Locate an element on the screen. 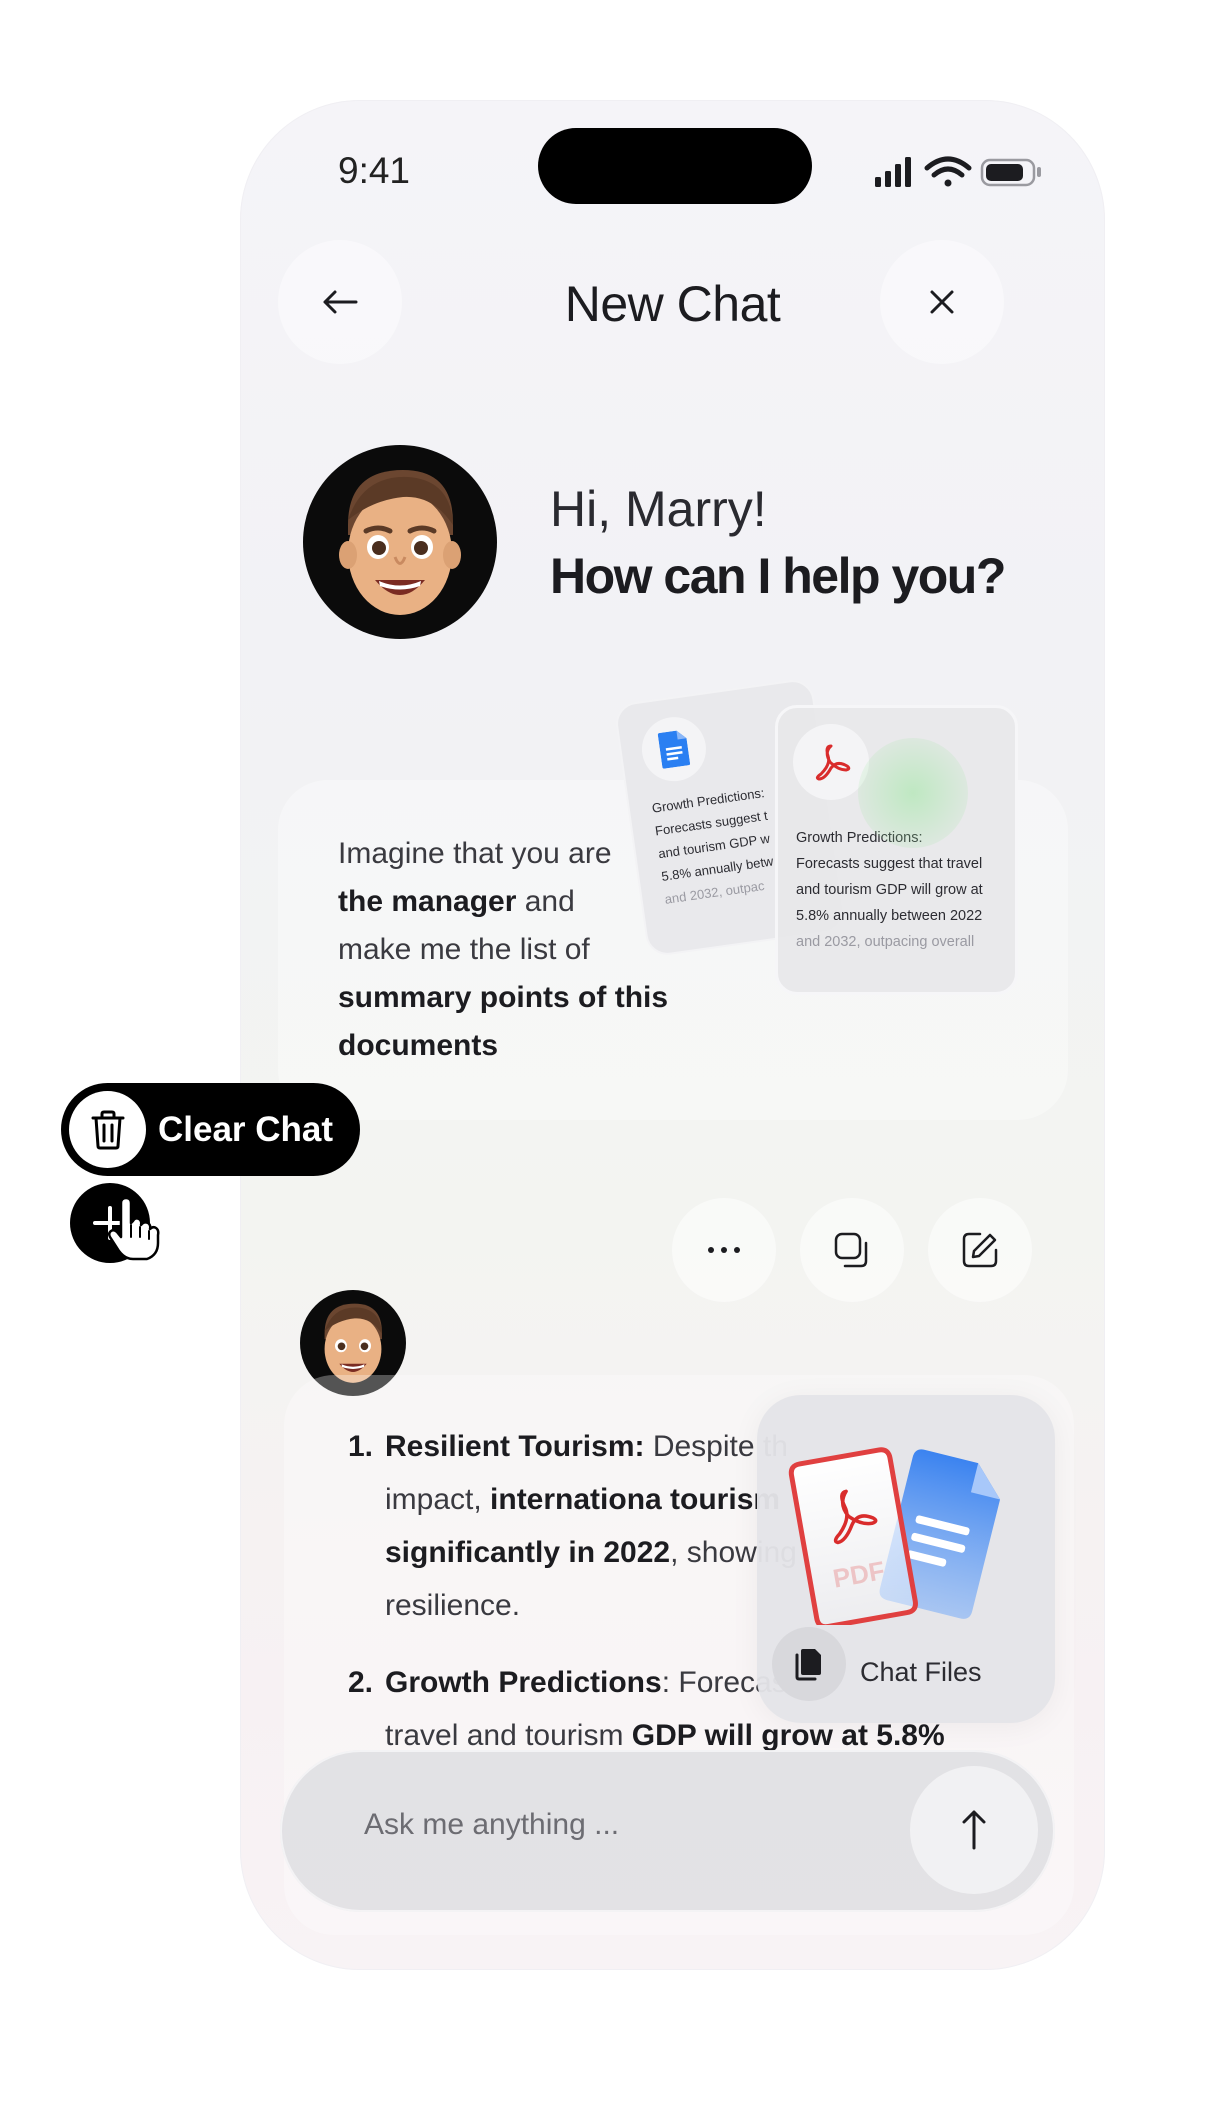  signal-icon is located at coordinates (893, 172).